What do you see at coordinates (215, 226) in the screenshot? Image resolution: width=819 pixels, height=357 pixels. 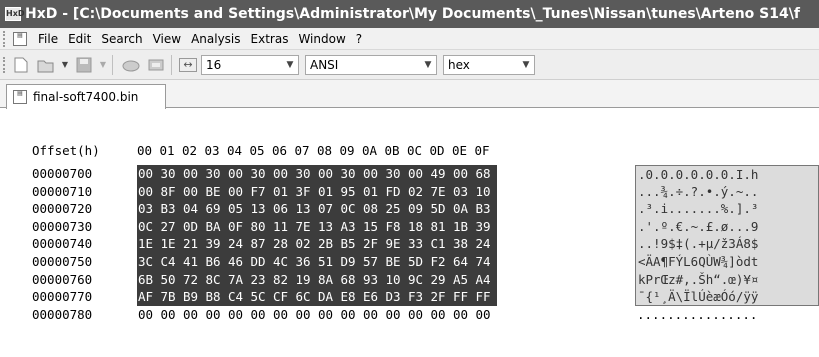 I see `hex-byte: BA` at bounding box center [215, 226].